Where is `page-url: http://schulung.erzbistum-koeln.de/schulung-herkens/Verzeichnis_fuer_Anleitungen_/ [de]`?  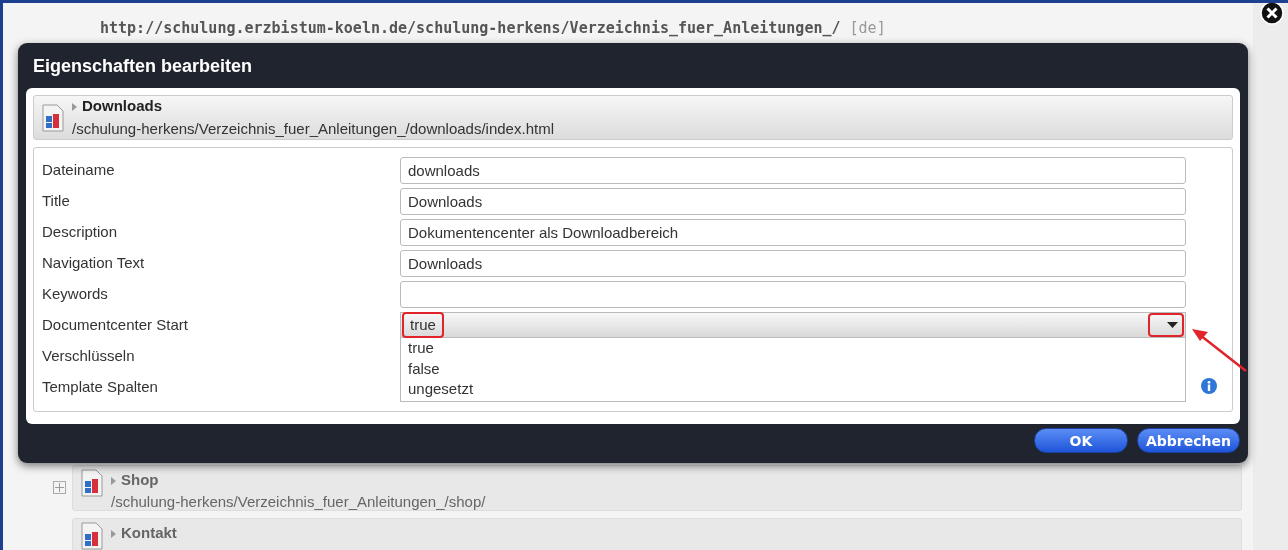
page-url: http://schulung.erzbistum-koeln.de/schulung-herkens/Verzeichnis_fuer_Anleitungen_/ [de] is located at coordinates (493, 28).